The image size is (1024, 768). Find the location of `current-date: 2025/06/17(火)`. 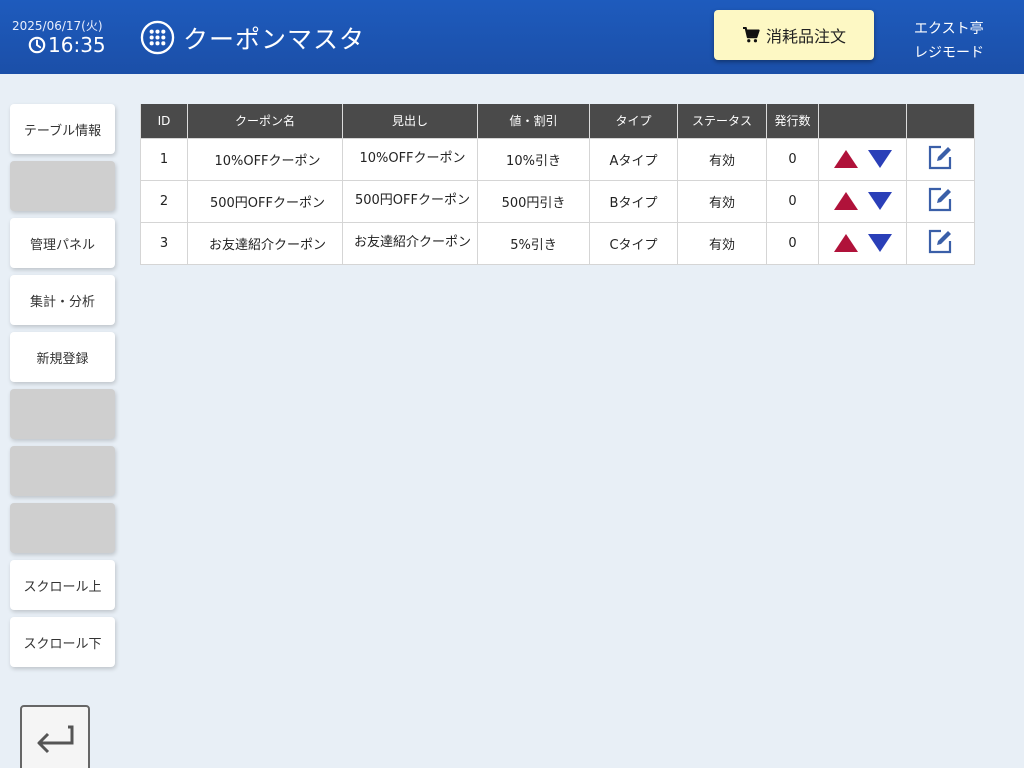

current-date: 2025/06/17(火) is located at coordinates (57, 26).